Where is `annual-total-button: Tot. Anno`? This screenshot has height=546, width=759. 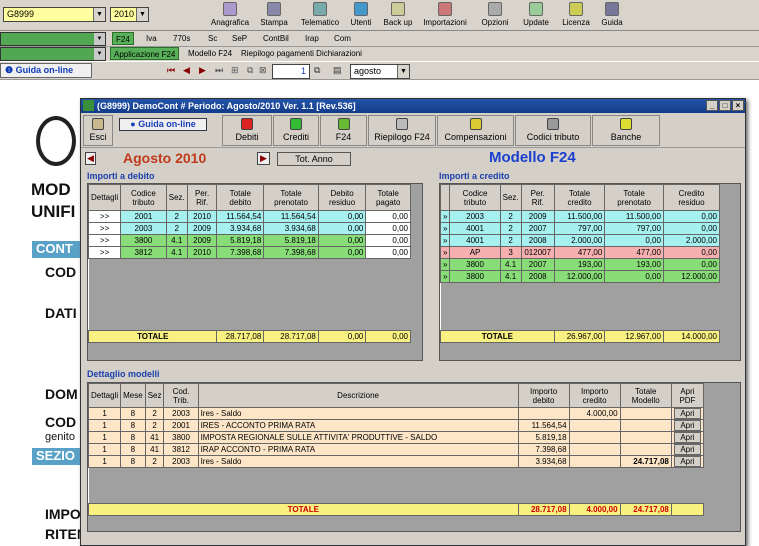
annual-total-button: Tot. Anno is located at coordinates (314, 159).